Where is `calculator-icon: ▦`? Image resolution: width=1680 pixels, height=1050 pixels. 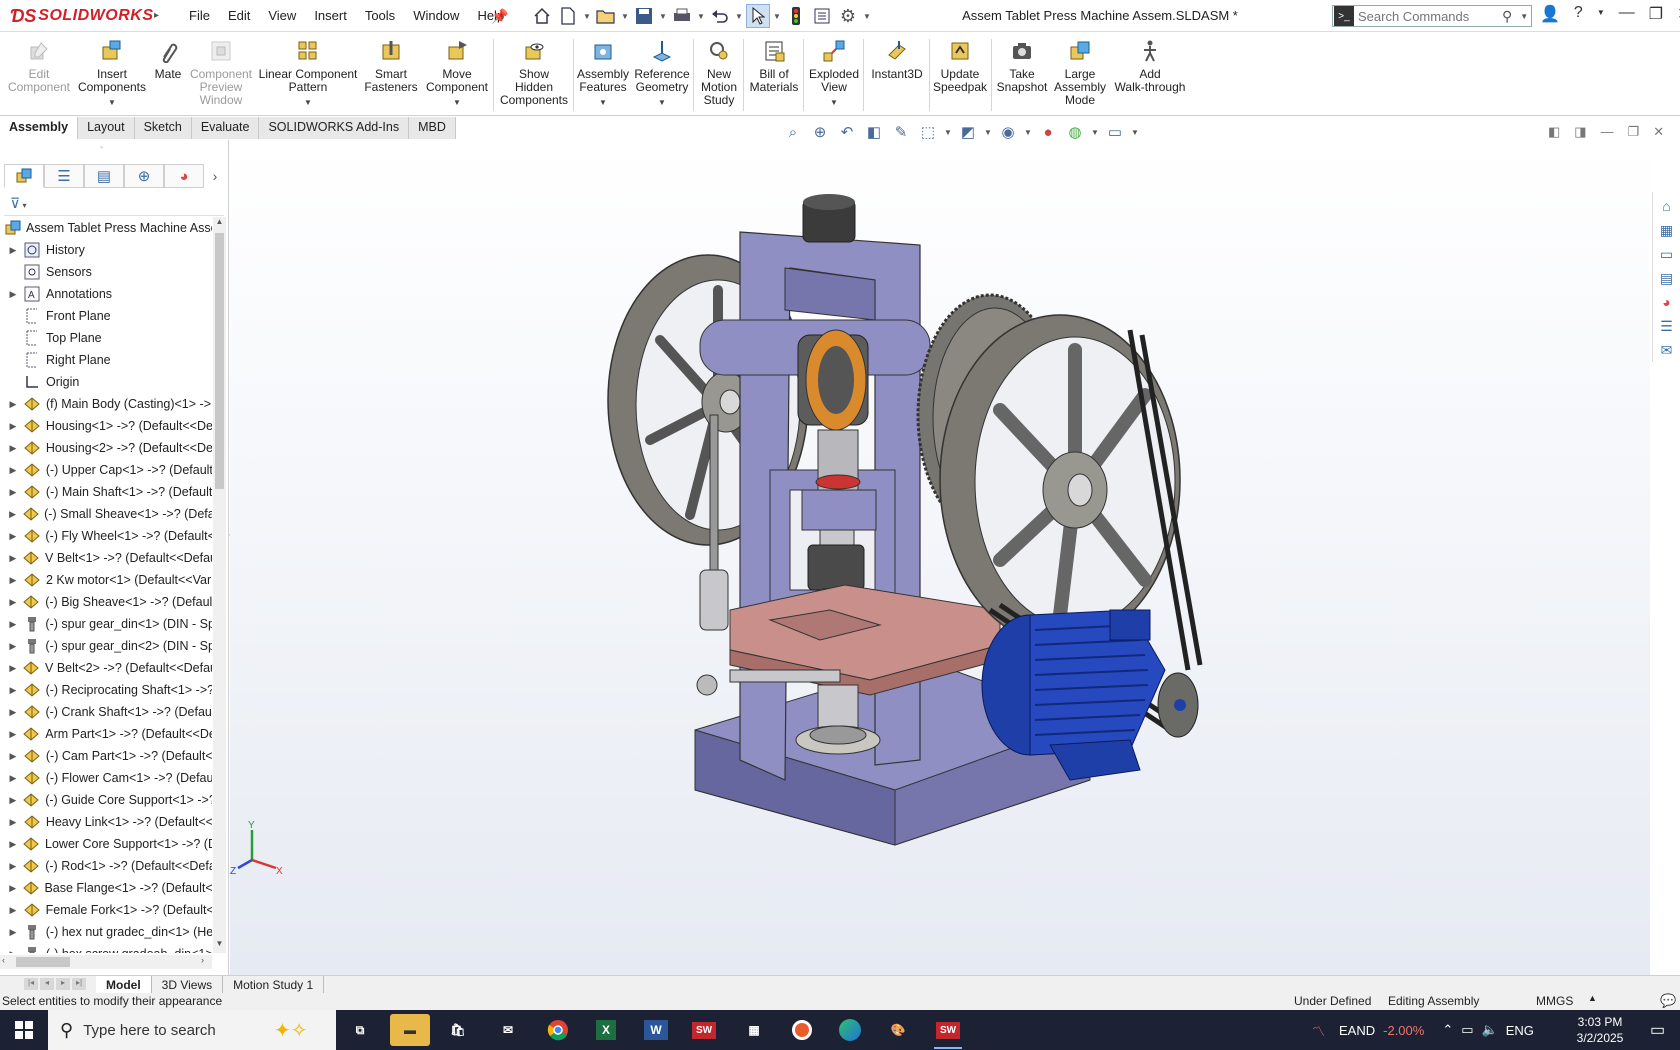 calculator-icon: ▦ is located at coordinates (754, 1030).